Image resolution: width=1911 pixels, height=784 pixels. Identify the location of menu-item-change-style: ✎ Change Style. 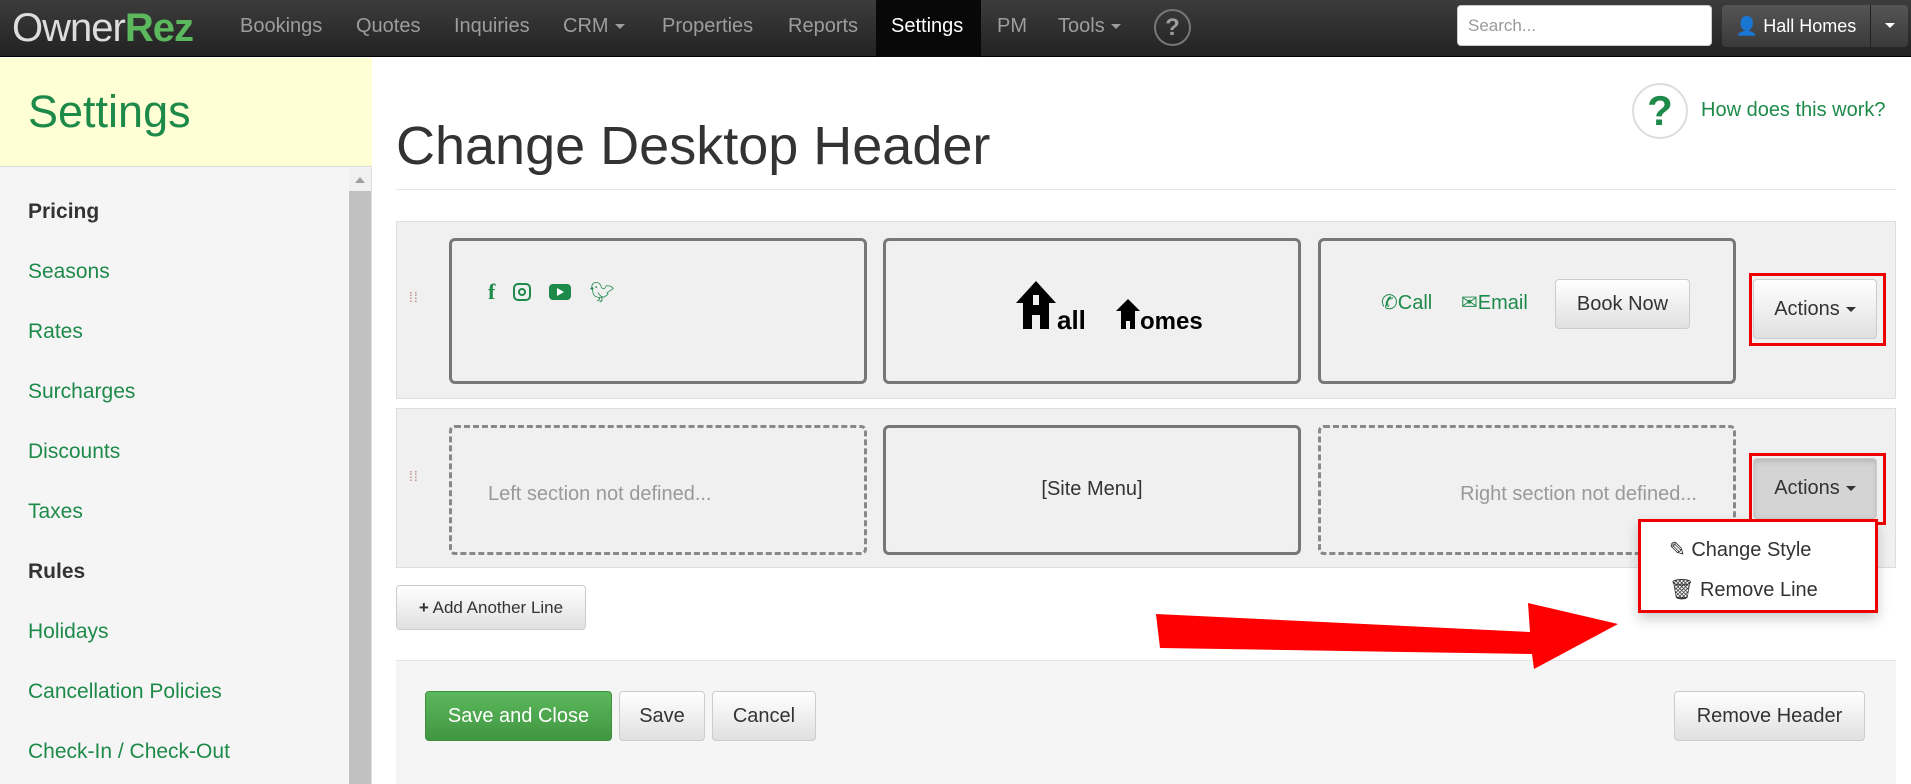
(1740, 549).